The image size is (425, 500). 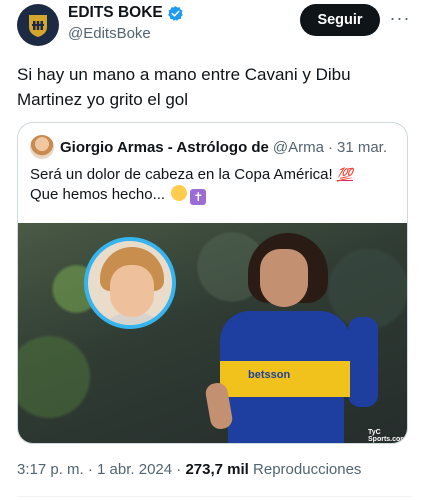 I want to click on astrologer-portrait-inset, so click(x=130, y=283).